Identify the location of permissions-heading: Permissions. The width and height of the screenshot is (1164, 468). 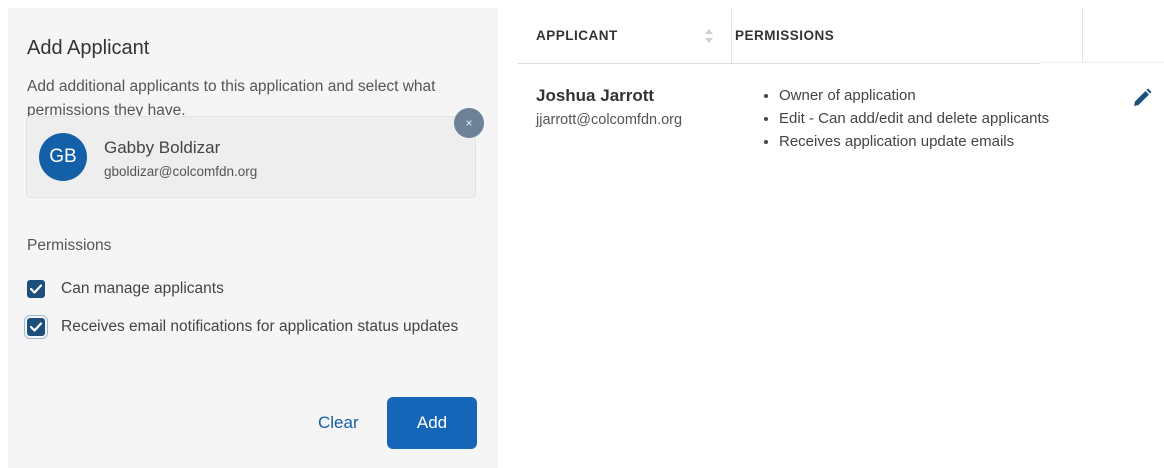
(69, 245).